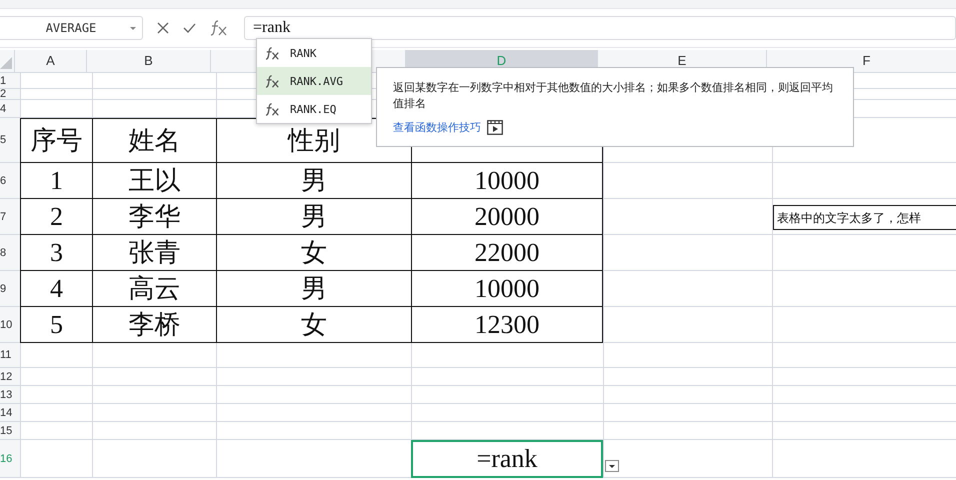 This screenshot has height=480, width=956. I want to click on table-cell: 20000, so click(507, 217).